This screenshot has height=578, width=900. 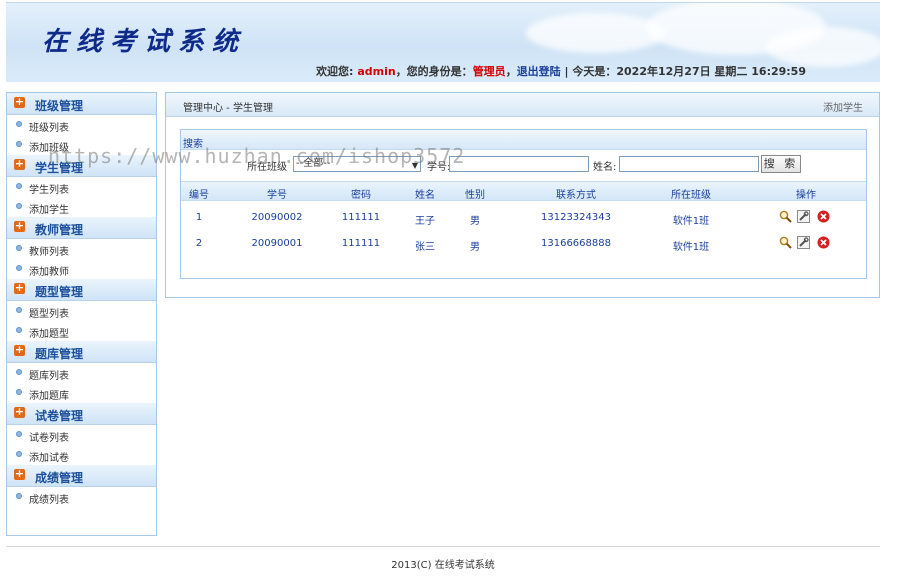 I want to click on column-header: 联系方式, so click(x=576, y=195).